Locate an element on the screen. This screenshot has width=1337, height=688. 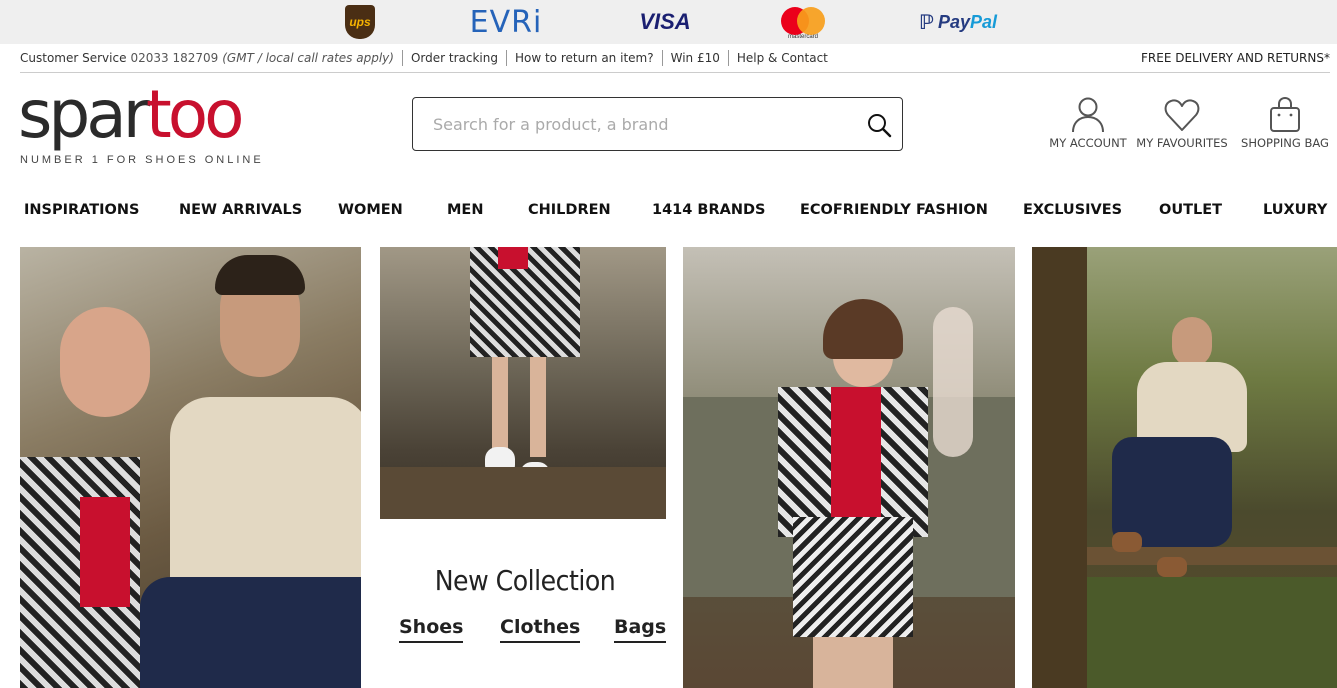
nav-brands: 1414 BRANDS is located at coordinates (708, 210).